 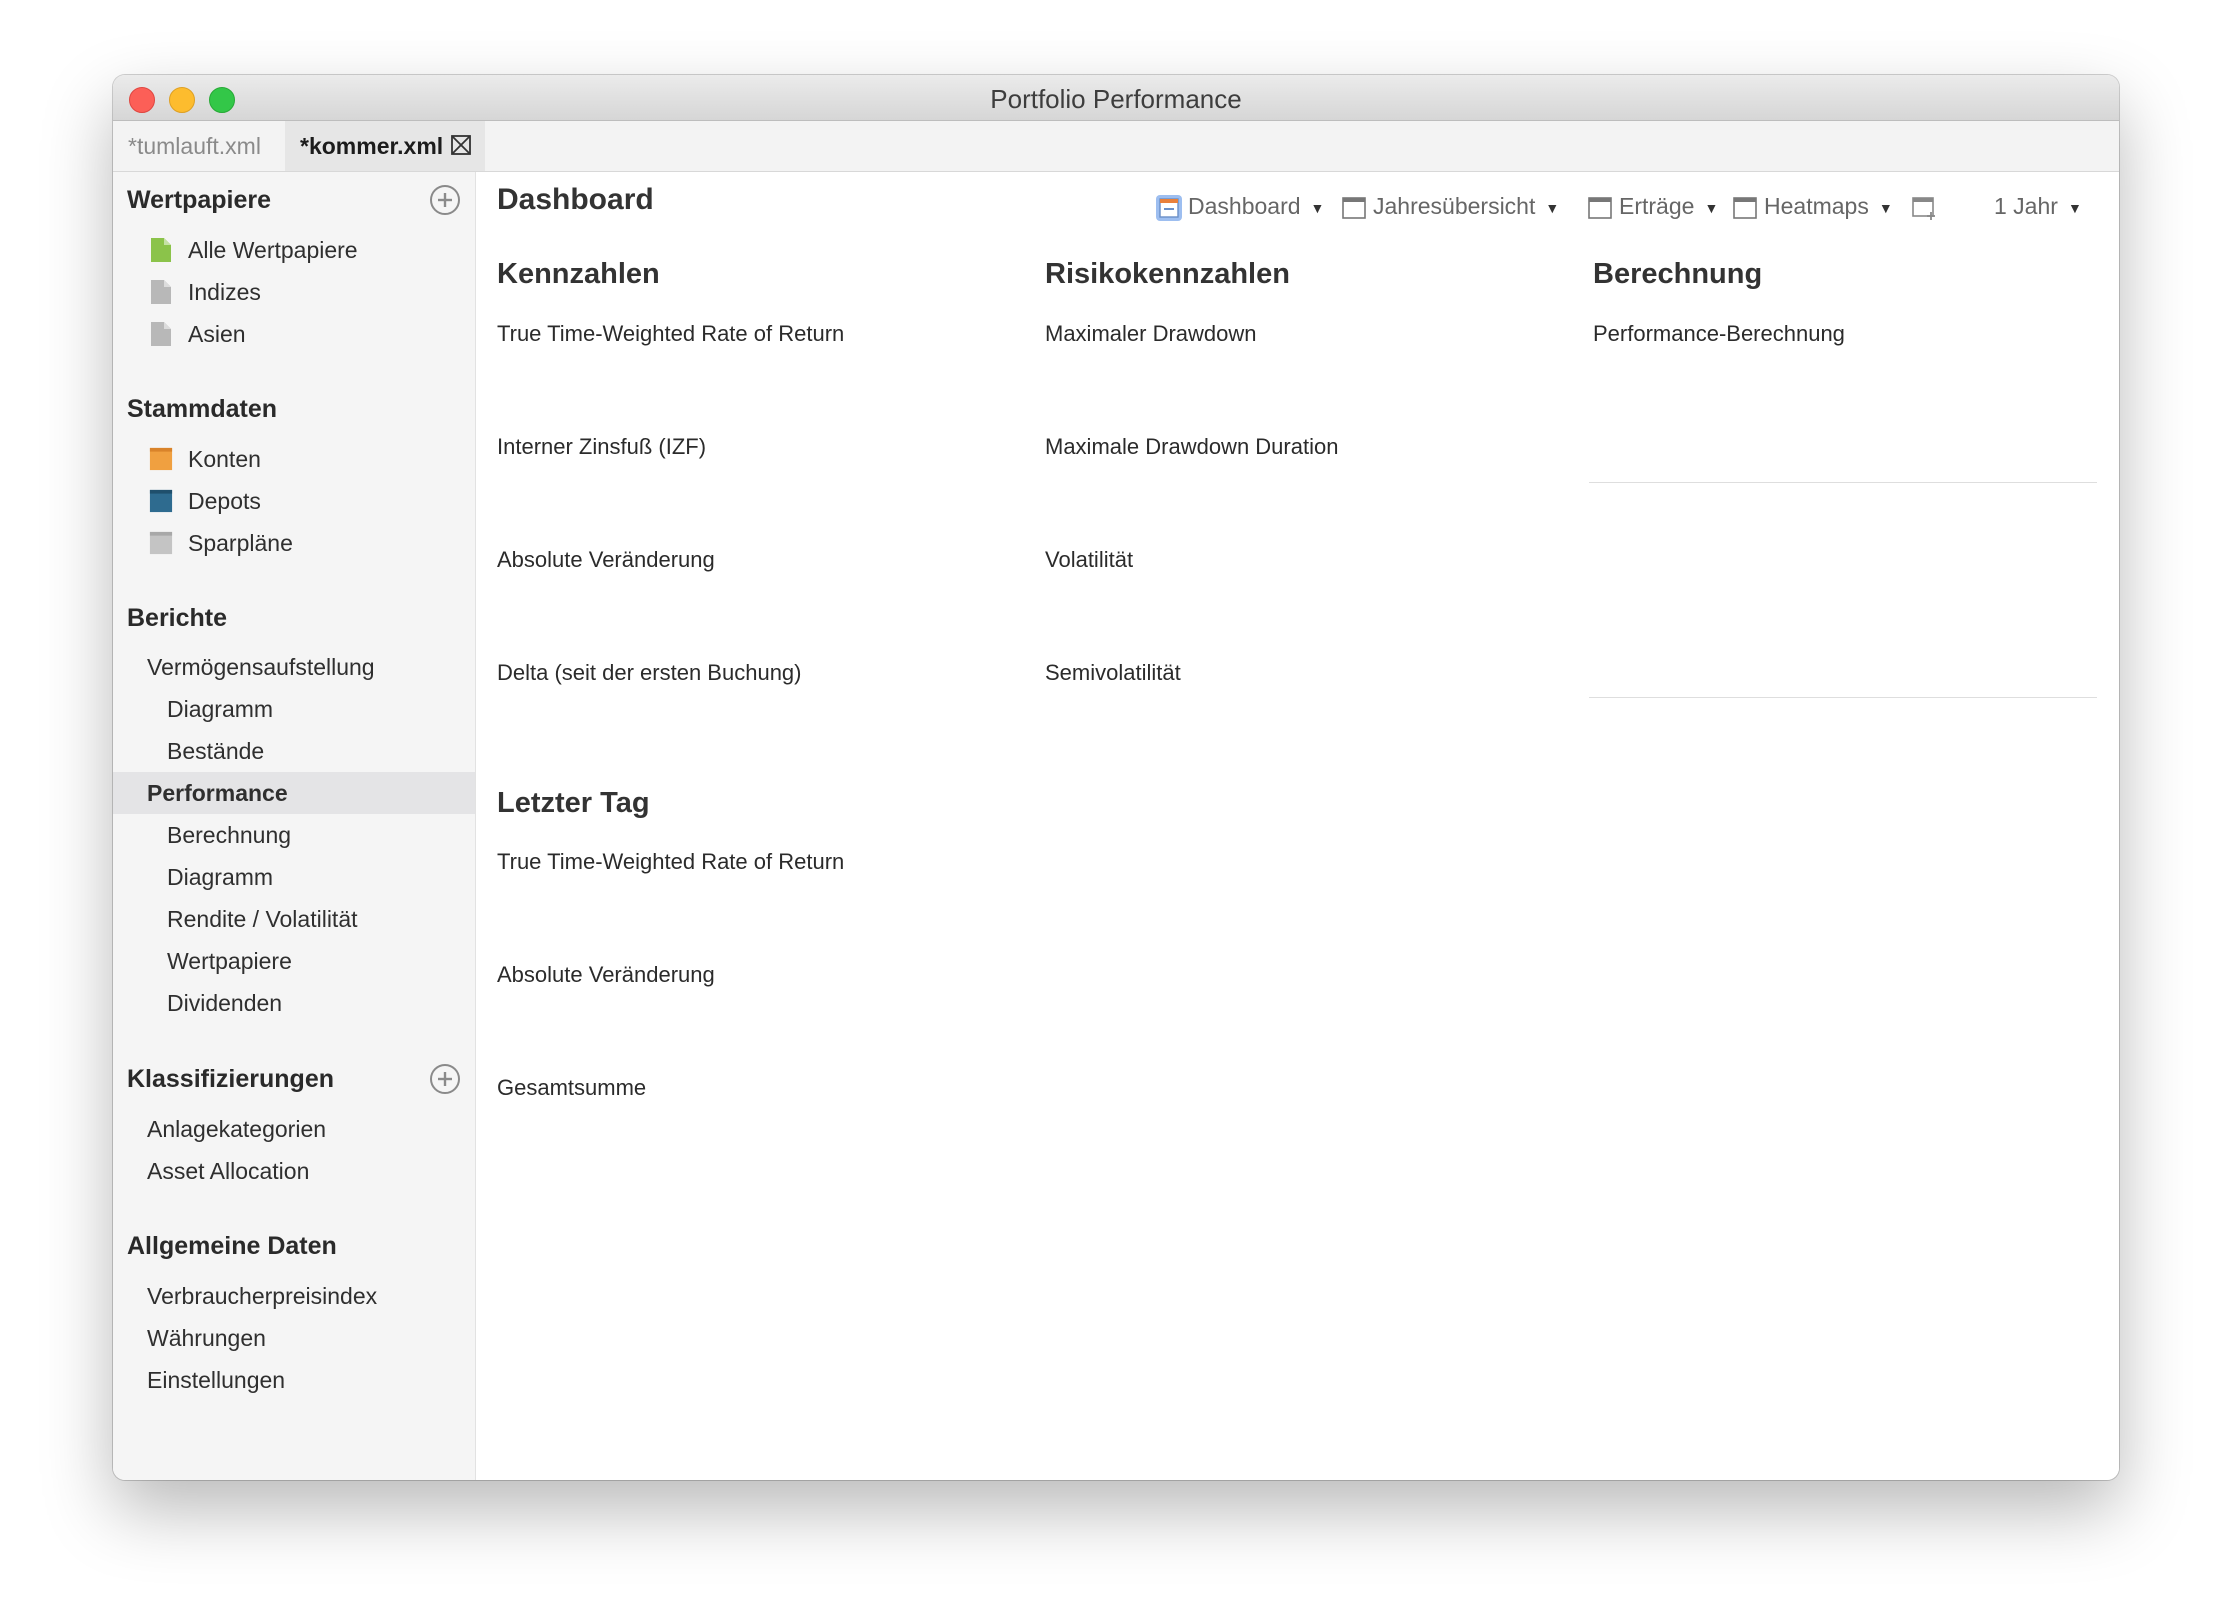 I want to click on sidebar-item-label: Vermögensaufstellung, so click(x=261, y=667).